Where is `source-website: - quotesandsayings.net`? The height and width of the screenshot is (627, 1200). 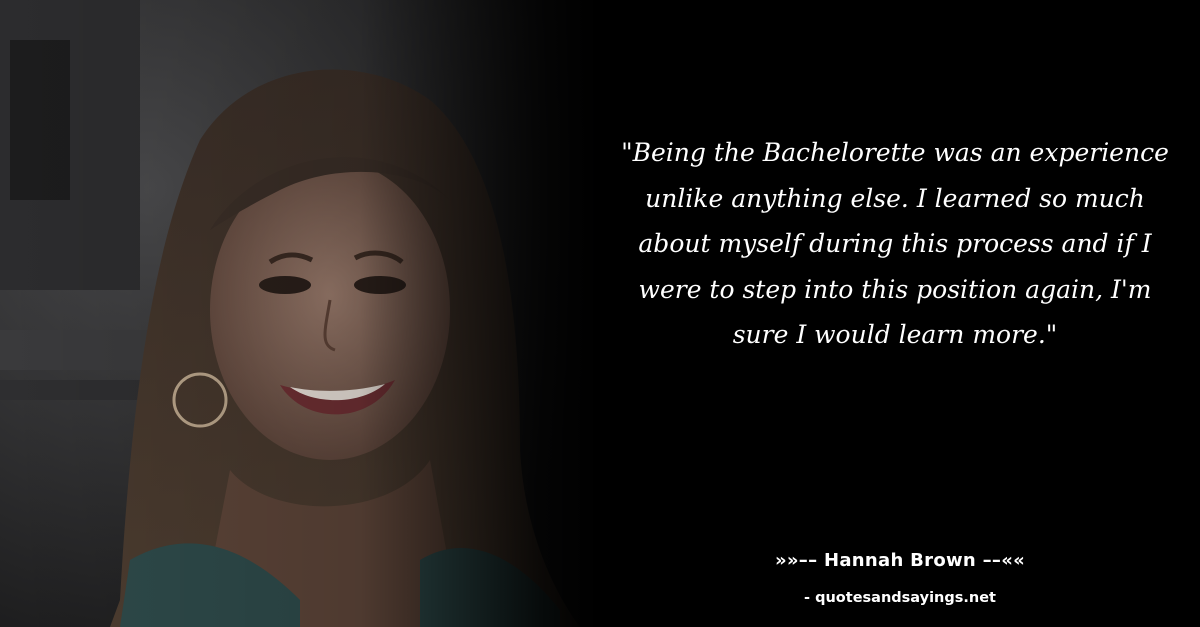 source-website: - quotesandsayings.net is located at coordinates (900, 598).